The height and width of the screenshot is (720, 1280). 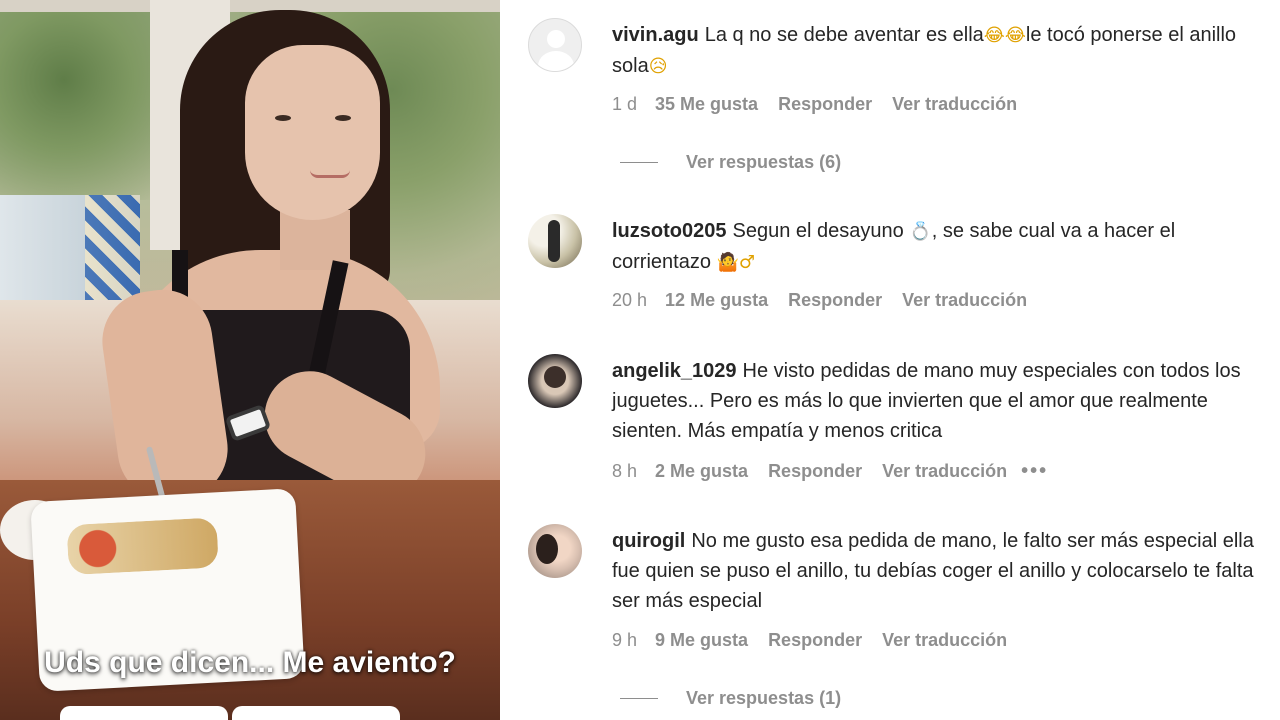 What do you see at coordinates (716, 300) in the screenshot?
I see `comment-likes: 12 Me gusta` at bounding box center [716, 300].